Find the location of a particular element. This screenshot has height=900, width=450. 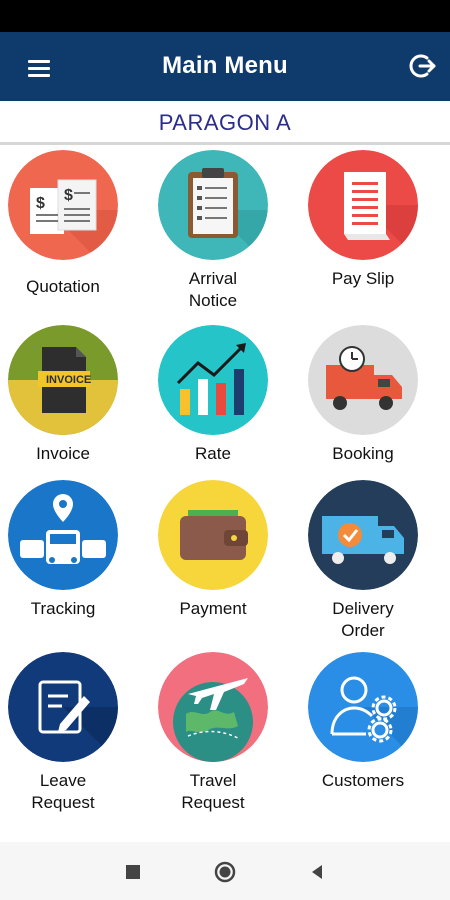

tile-booking: Booking is located at coordinates (363, 395).